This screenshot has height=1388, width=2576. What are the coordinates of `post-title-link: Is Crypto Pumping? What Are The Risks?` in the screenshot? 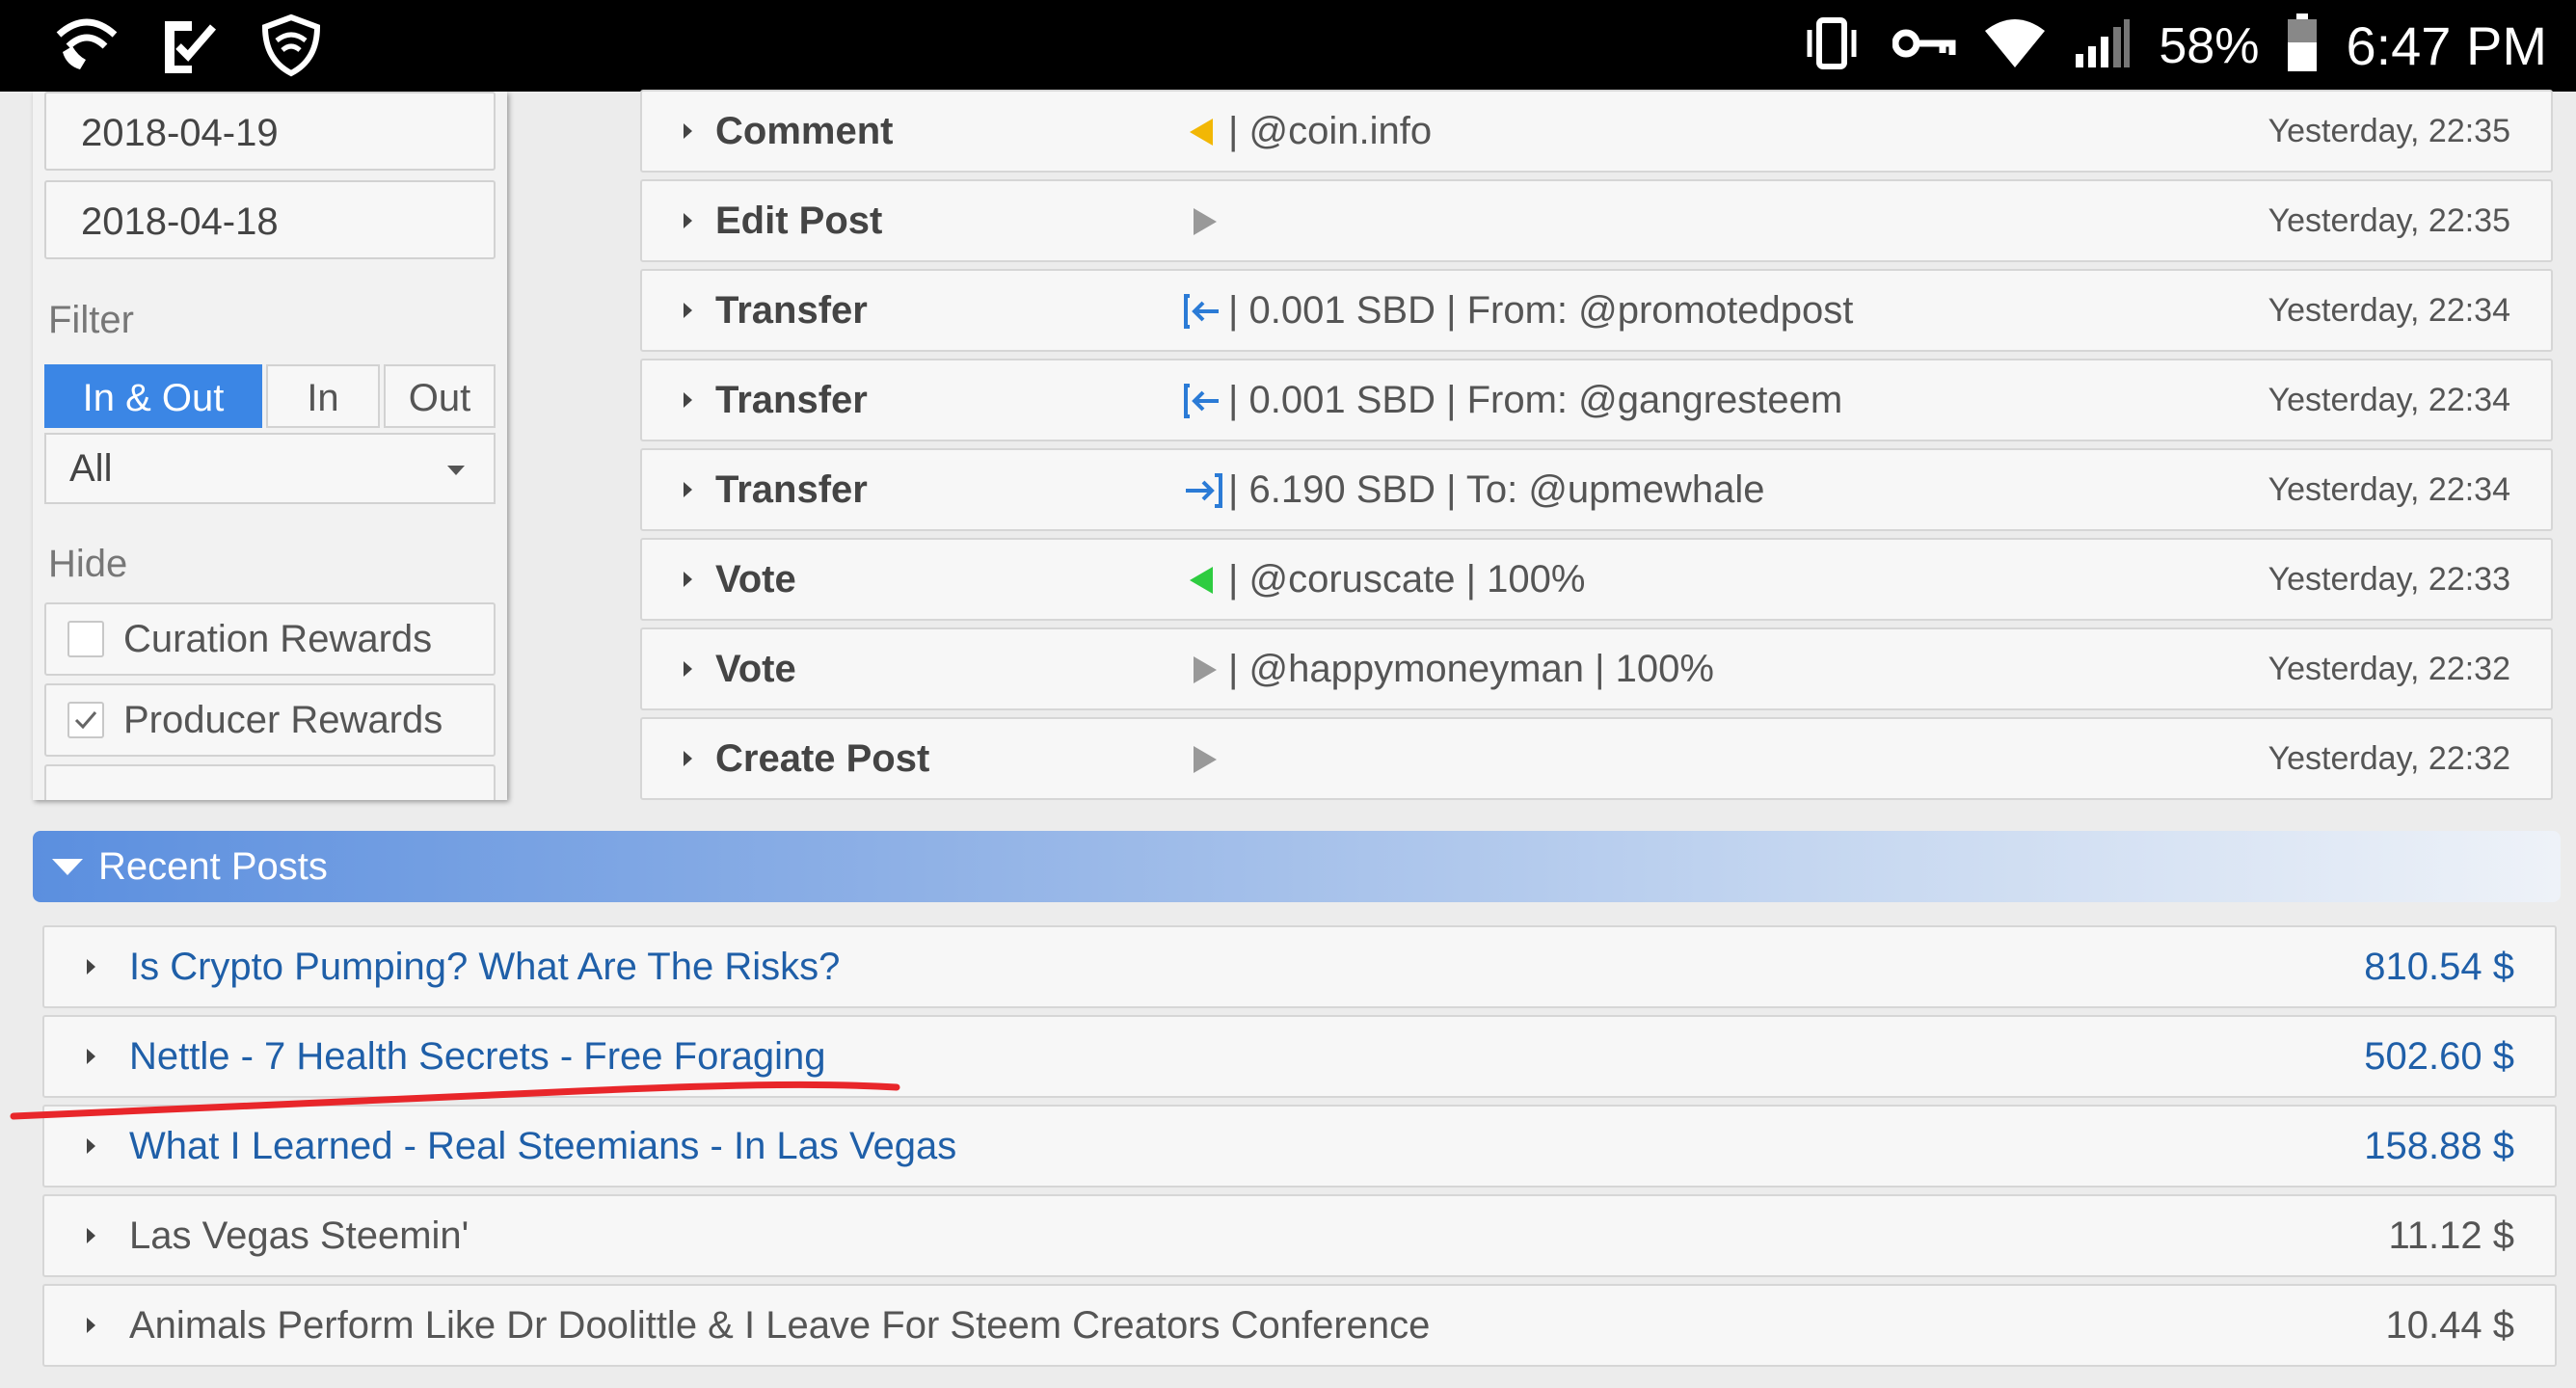 It's located at (485, 966).